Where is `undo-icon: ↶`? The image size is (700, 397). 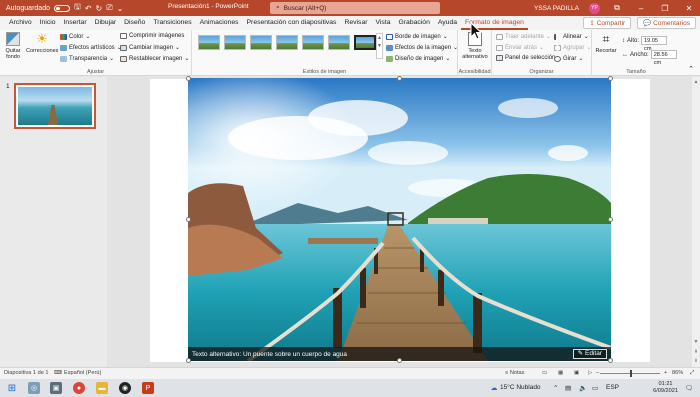
undo-icon: ↶ is located at coordinates (88, 8).